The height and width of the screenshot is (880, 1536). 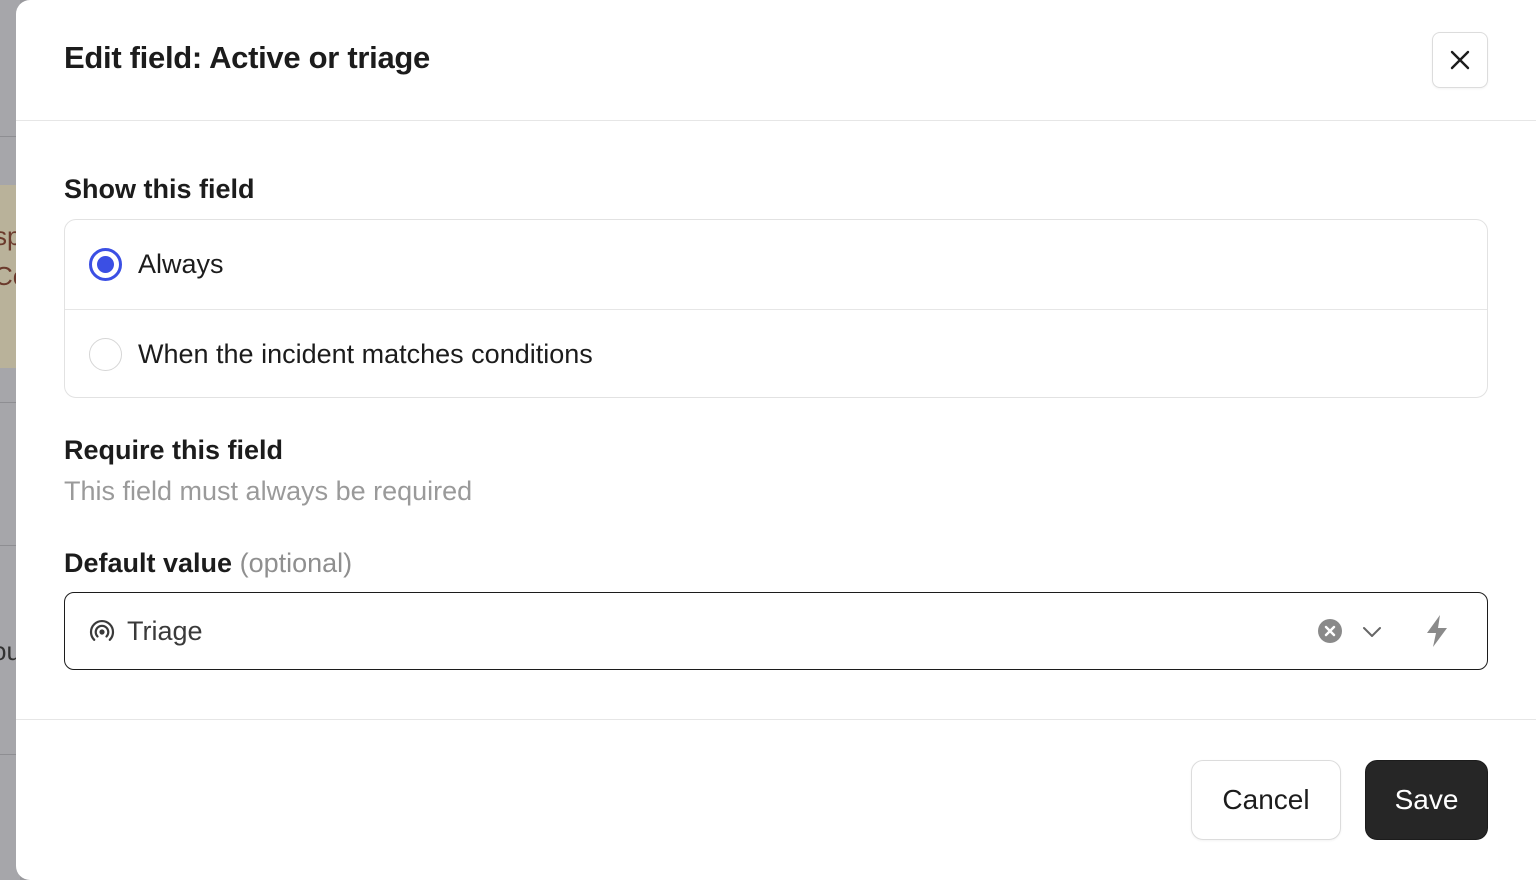 What do you see at coordinates (105, 354) in the screenshot?
I see `radio-button-unchecked` at bounding box center [105, 354].